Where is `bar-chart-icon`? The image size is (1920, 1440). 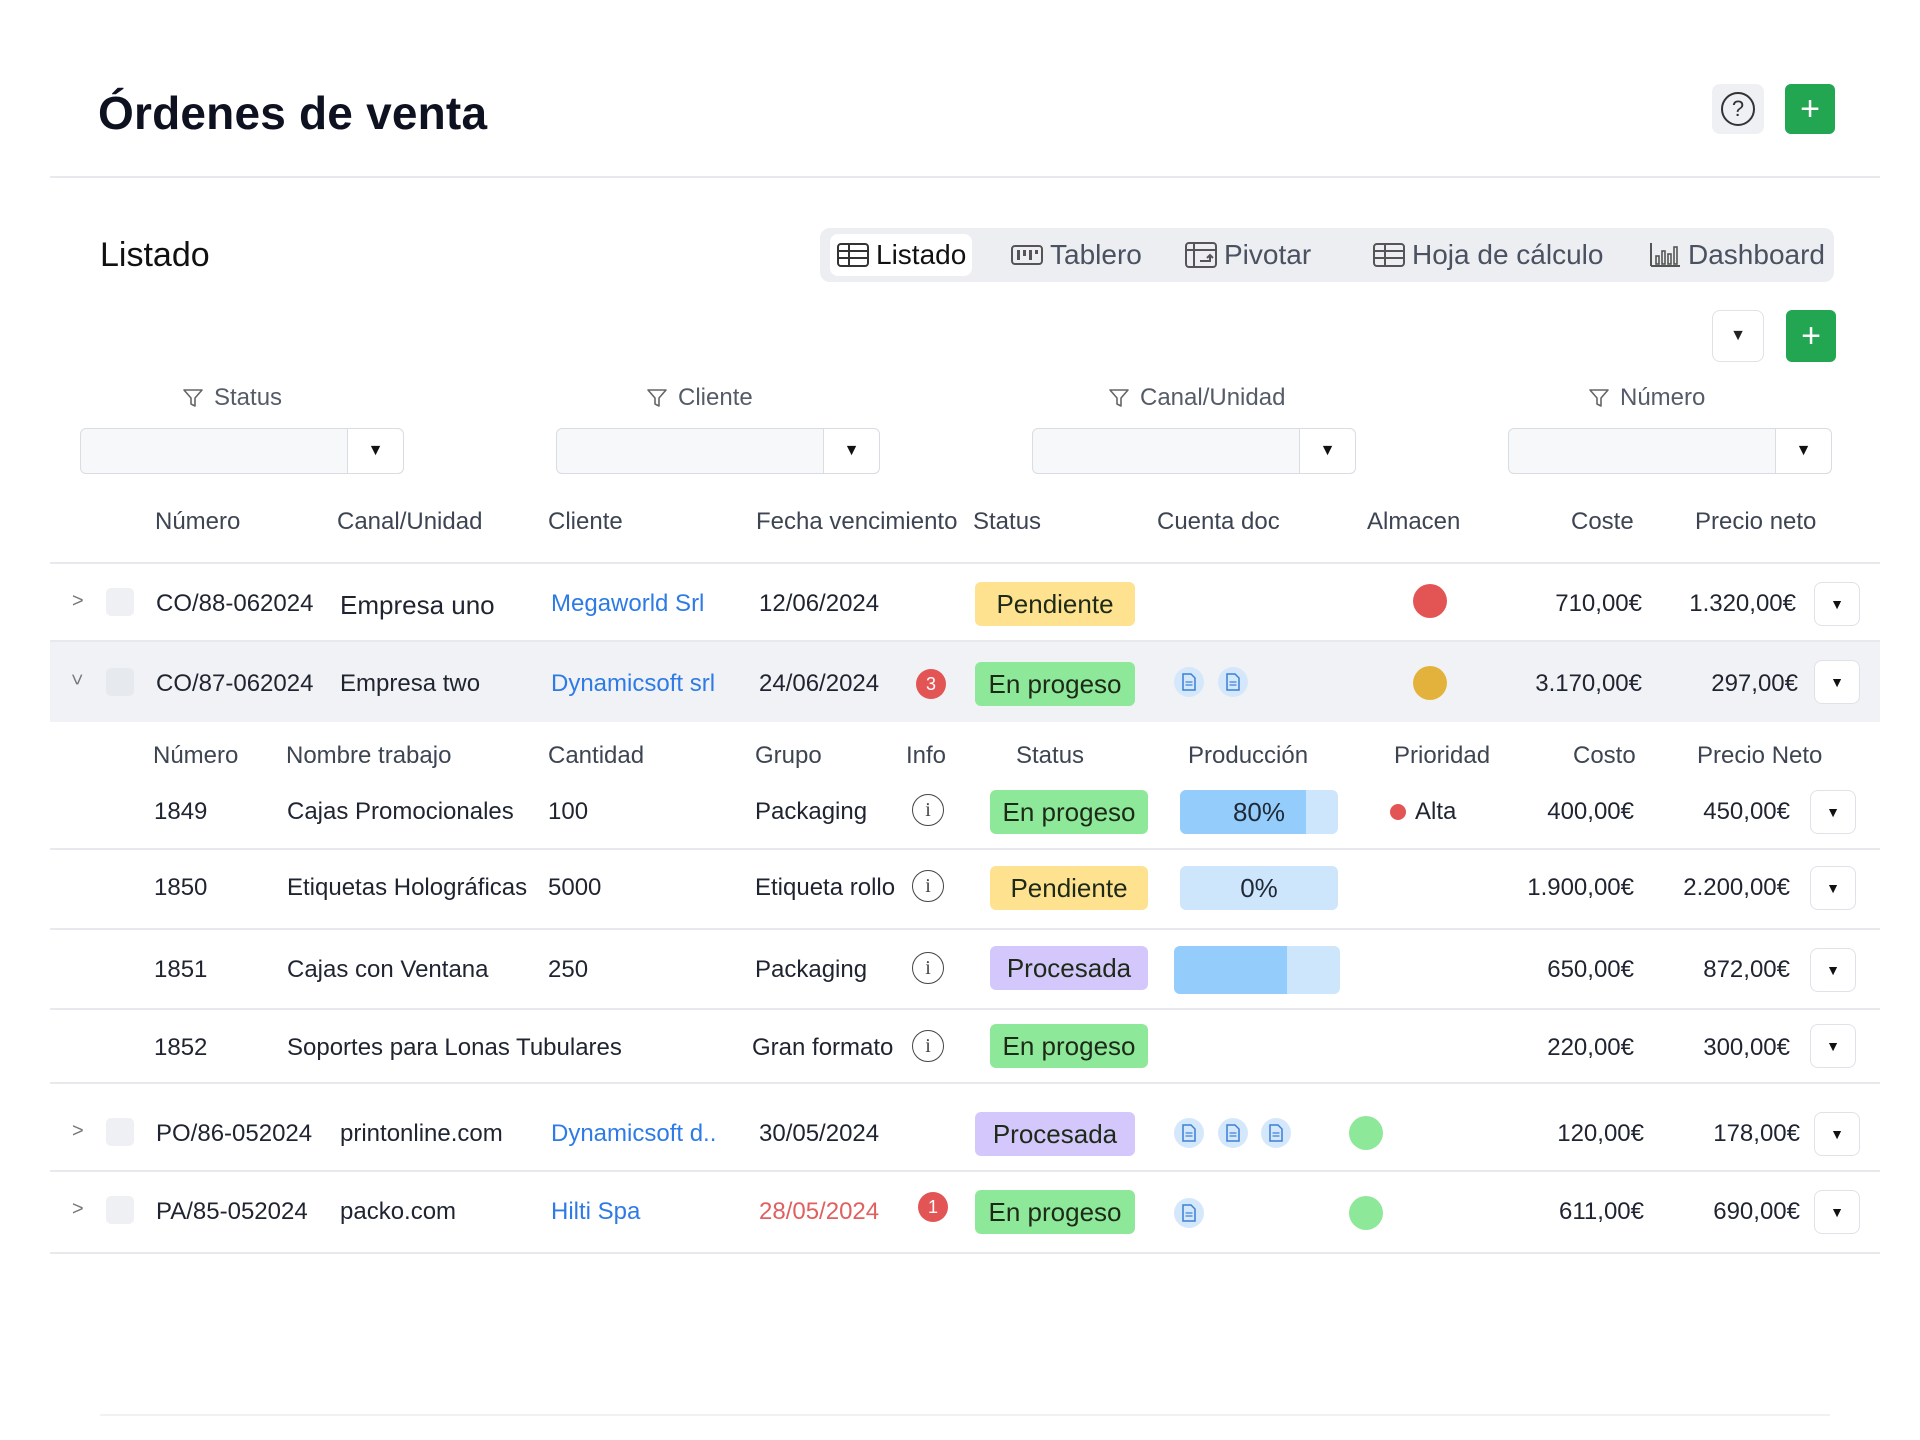
bar-chart-icon is located at coordinates (1665, 255).